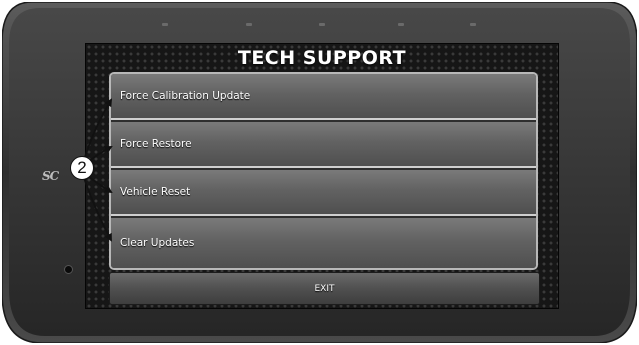  Describe the element at coordinates (323, 97) in the screenshot. I see `menu-item-force-calibration-update: Force Calibration Update` at that location.